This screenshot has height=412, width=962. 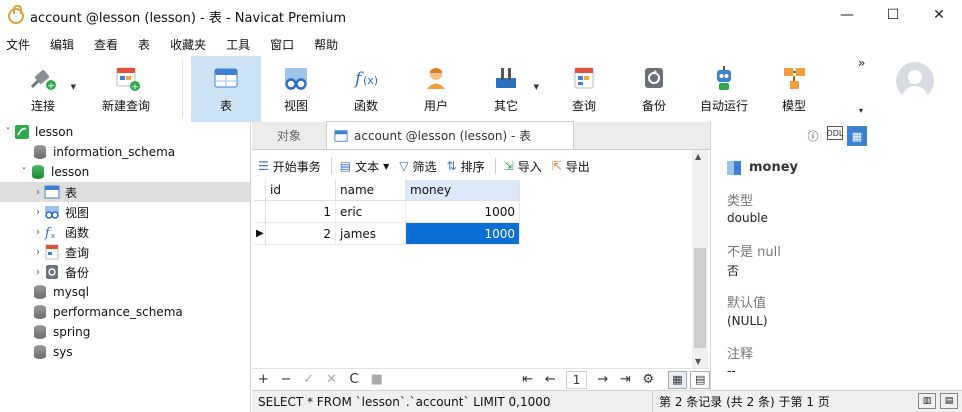 What do you see at coordinates (724, 89) in the screenshot?
I see `autorun-button: 自动运行` at bounding box center [724, 89].